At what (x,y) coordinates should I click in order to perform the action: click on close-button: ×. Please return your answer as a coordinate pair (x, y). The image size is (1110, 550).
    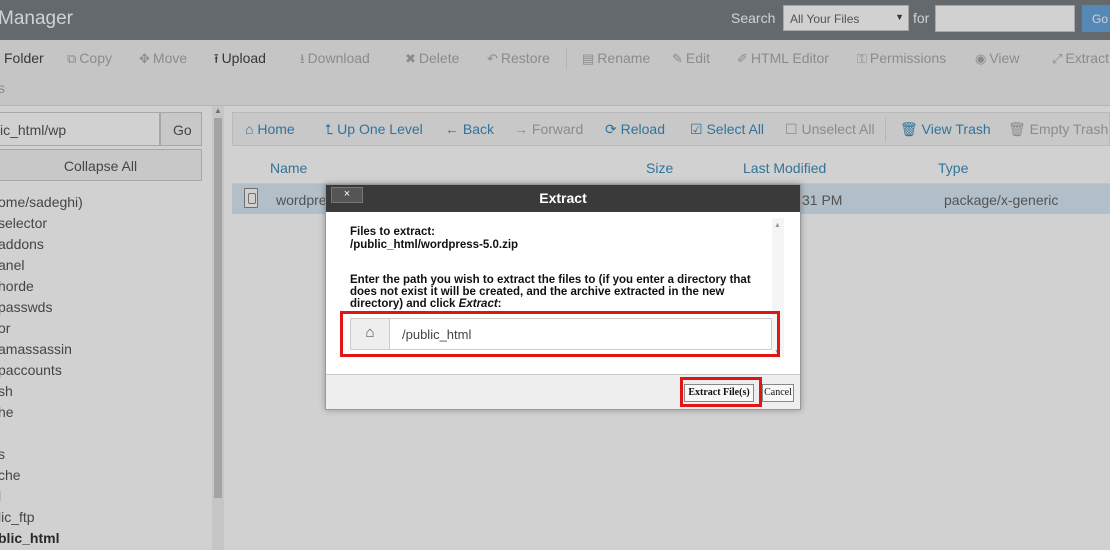
    Looking at the image, I should click on (347, 195).